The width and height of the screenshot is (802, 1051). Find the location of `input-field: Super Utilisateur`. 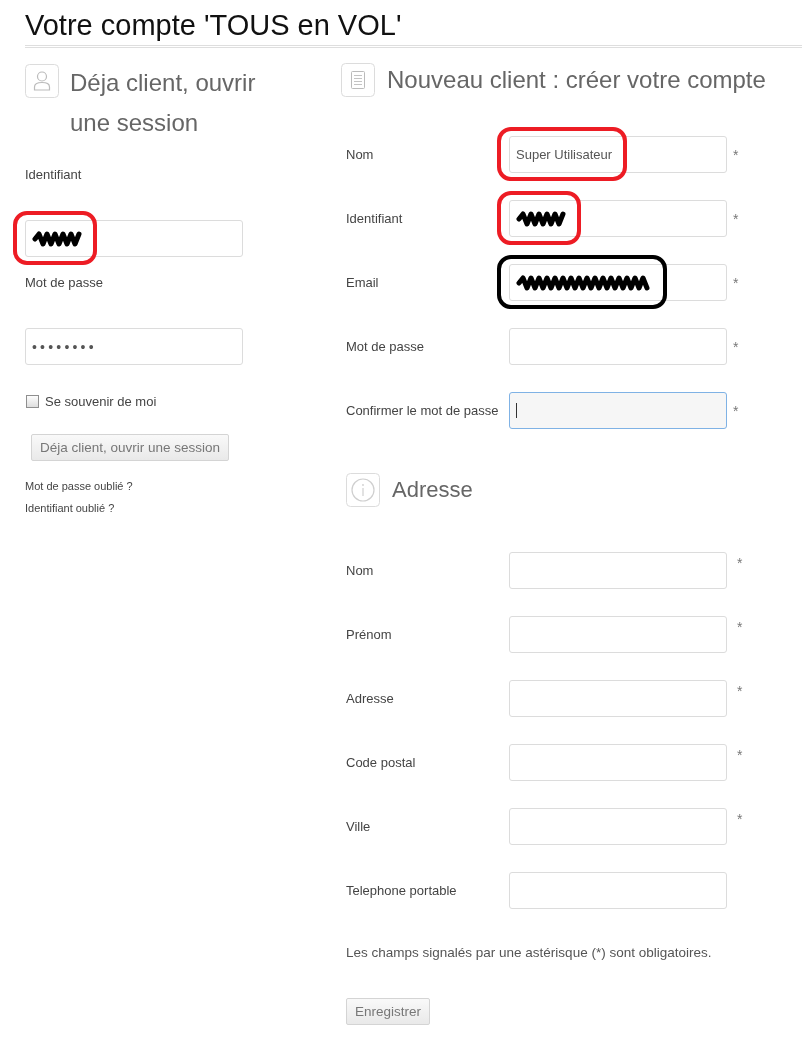

input-field: Super Utilisateur is located at coordinates (618, 154).